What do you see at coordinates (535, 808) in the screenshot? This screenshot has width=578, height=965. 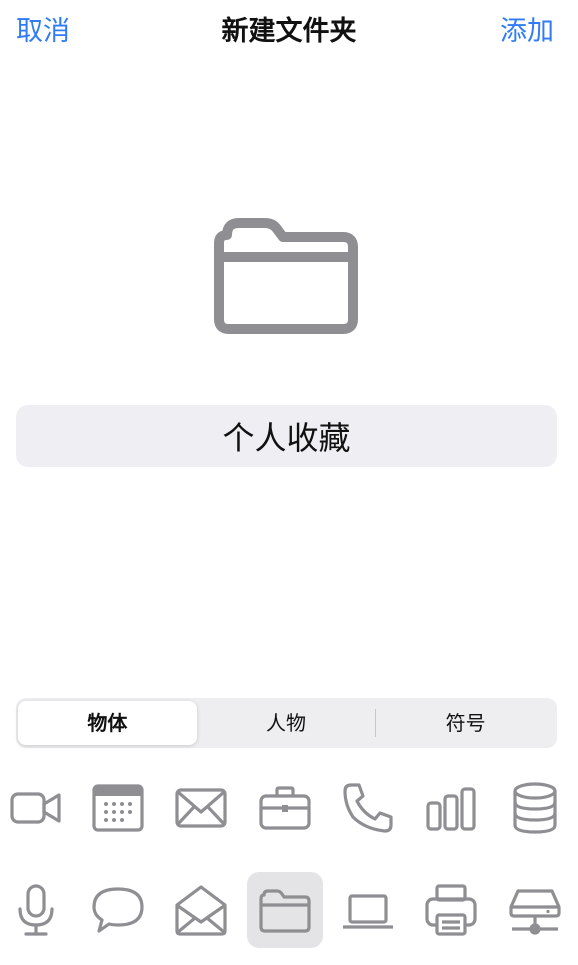 I see `database-icon` at bounding box center [535, 808].